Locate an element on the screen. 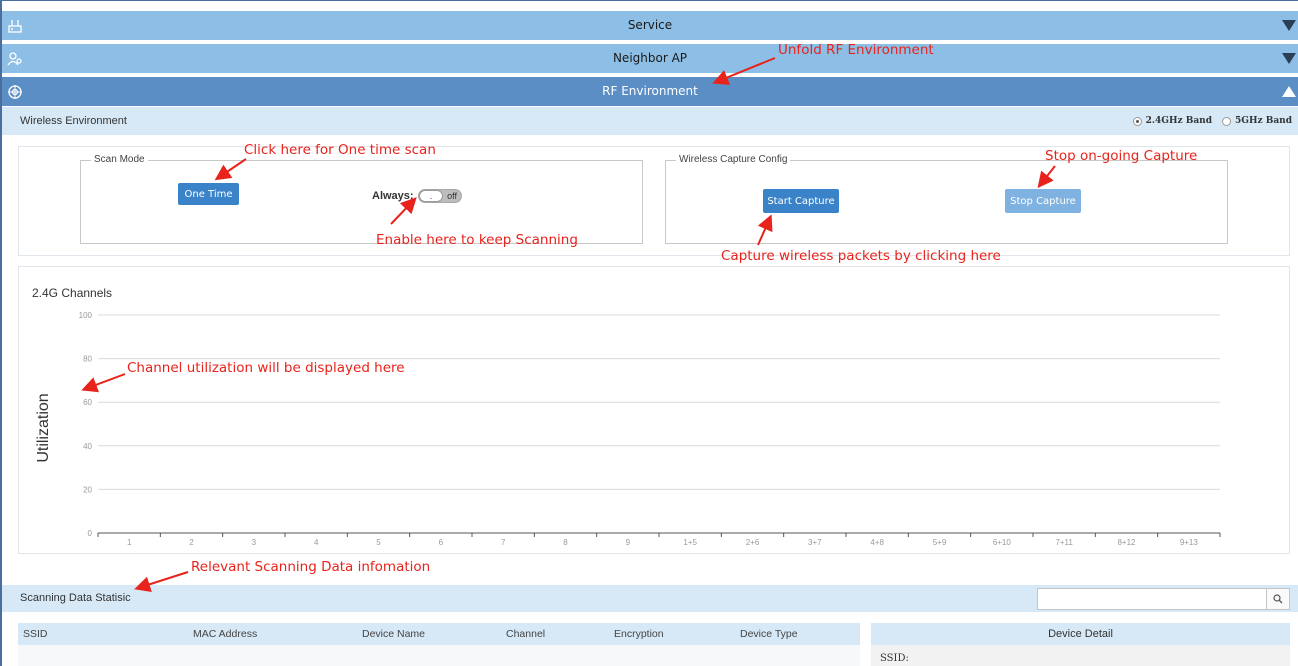 The image size is (1298, 666). accordion-neighbor-ap-title: Neighbor AP is located at coordinates (650, 58).